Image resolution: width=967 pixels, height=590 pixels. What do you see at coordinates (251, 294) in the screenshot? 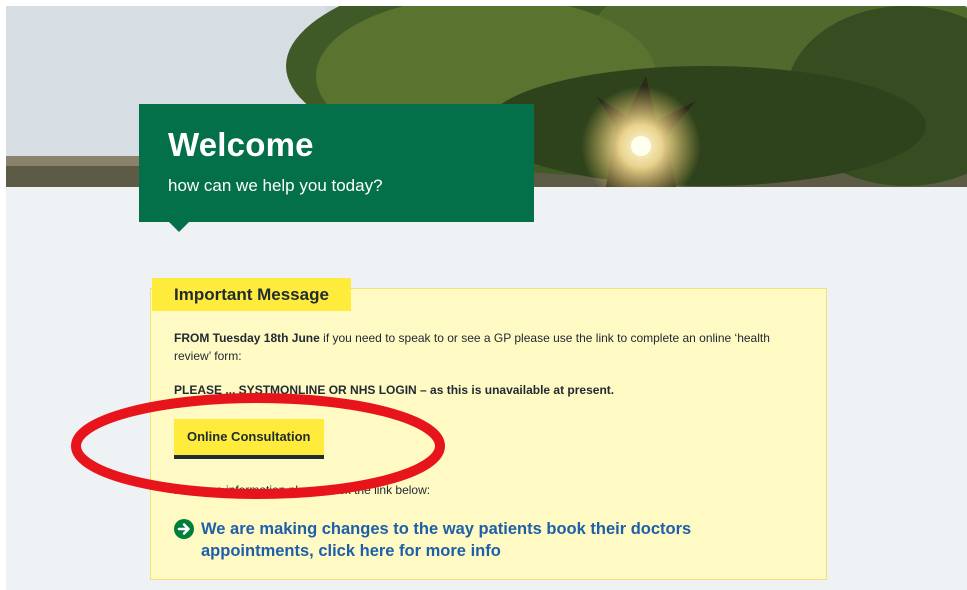
I see `important-message-heading: Important Message` at bounding box center [251, 294].